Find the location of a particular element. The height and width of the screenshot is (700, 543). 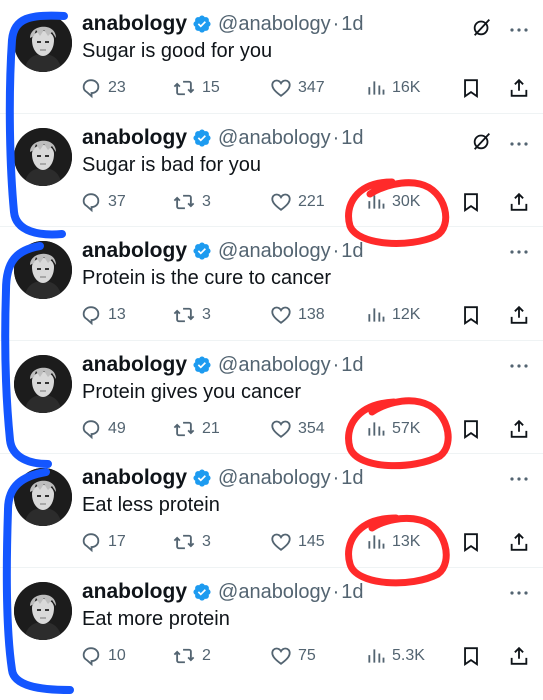

tweet-actions: 49 21 354 57K is located at coordinates (305, 429).